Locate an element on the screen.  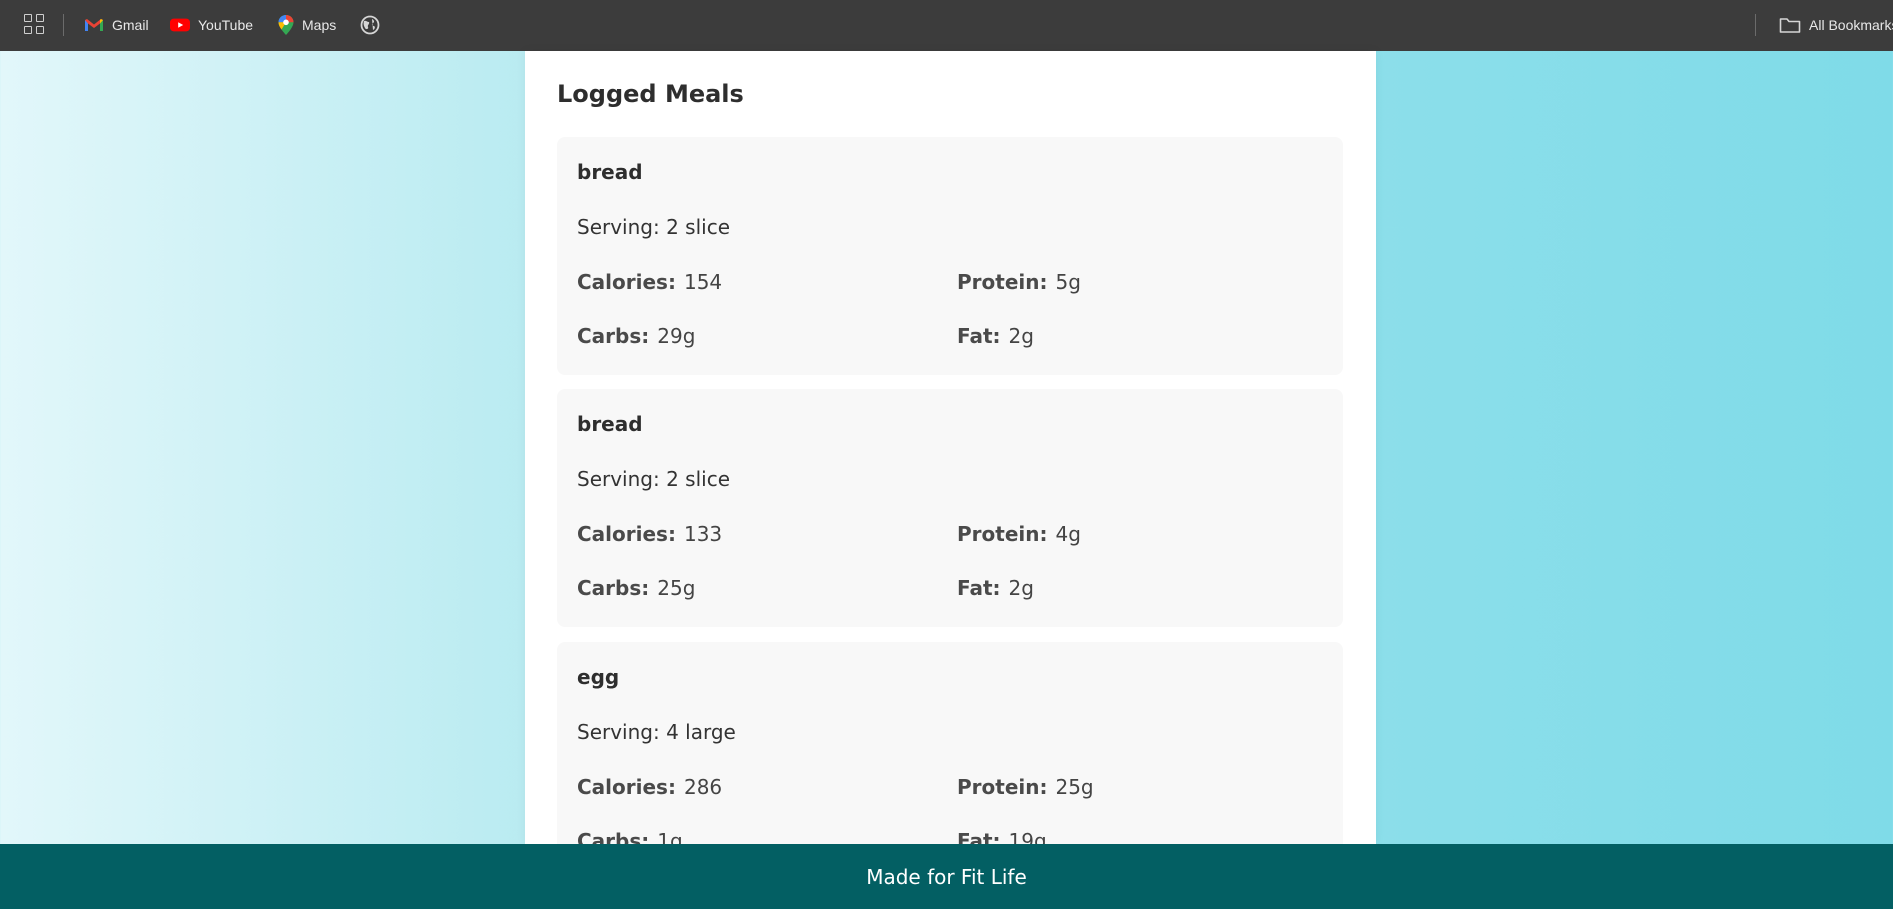
folder-icon is located at coordinates (1790, 25).